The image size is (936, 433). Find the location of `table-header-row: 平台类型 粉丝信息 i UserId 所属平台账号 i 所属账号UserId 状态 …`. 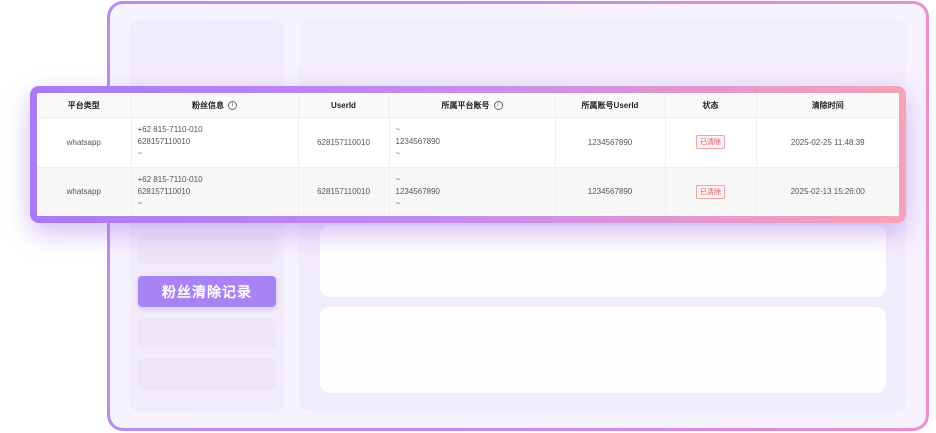

table-header-row: 平台类型 粉丝信息 i UserId 所属平台账号 i 所属账号UserId 状态 … is located at coordinates (468, 105).